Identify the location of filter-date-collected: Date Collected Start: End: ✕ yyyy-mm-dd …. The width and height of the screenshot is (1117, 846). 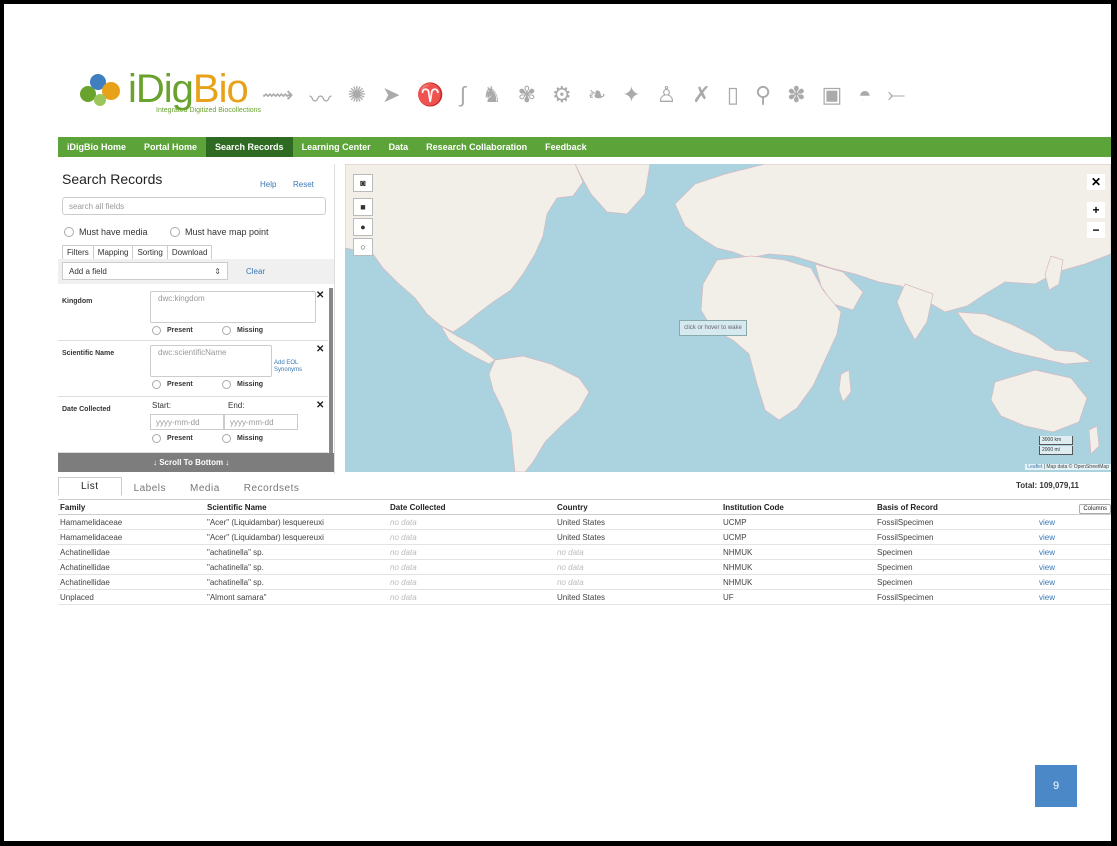
(193, 425).